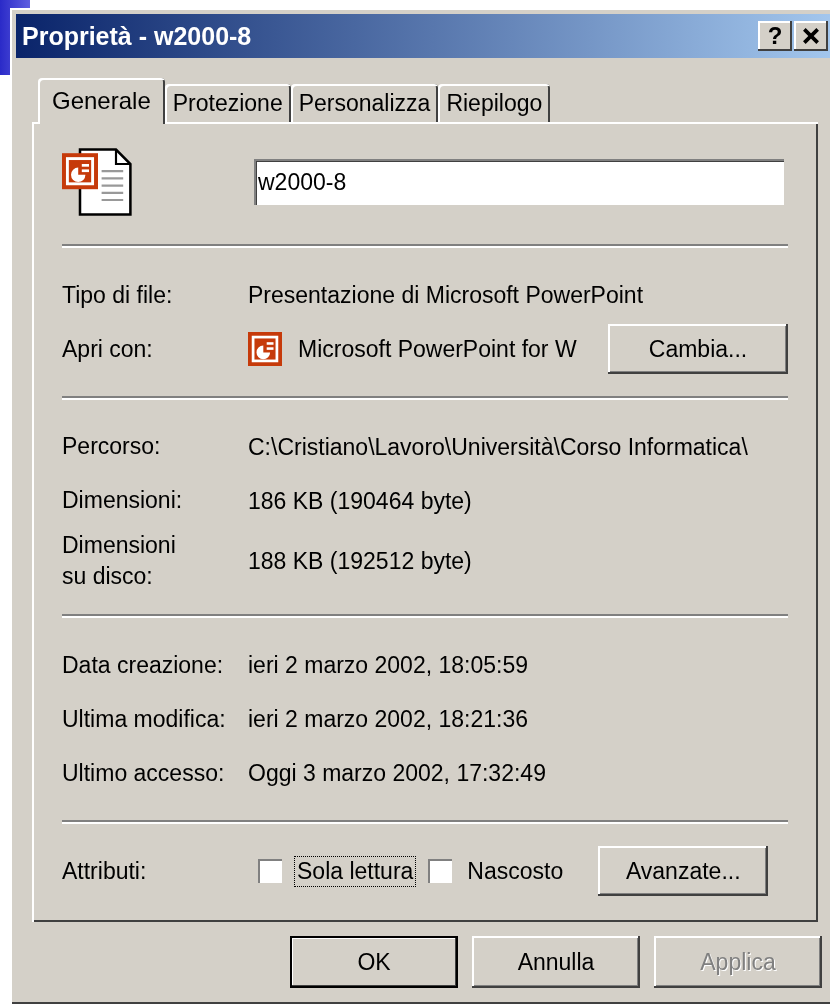 This screenshot has width=830, height=1004. What do you see at coordinates (556, 962) in the screenshot?
I see `dialog-button: Annulla` at bounding box center [556, 962].